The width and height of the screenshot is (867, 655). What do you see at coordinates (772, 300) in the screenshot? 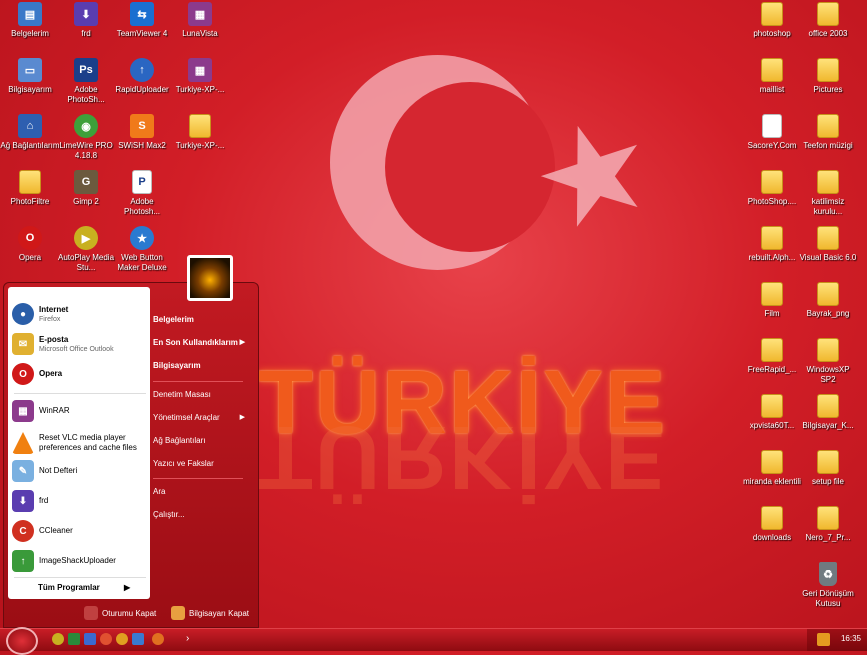
I see `desktop-icon-film: Film` at bounding box center [772, 300].